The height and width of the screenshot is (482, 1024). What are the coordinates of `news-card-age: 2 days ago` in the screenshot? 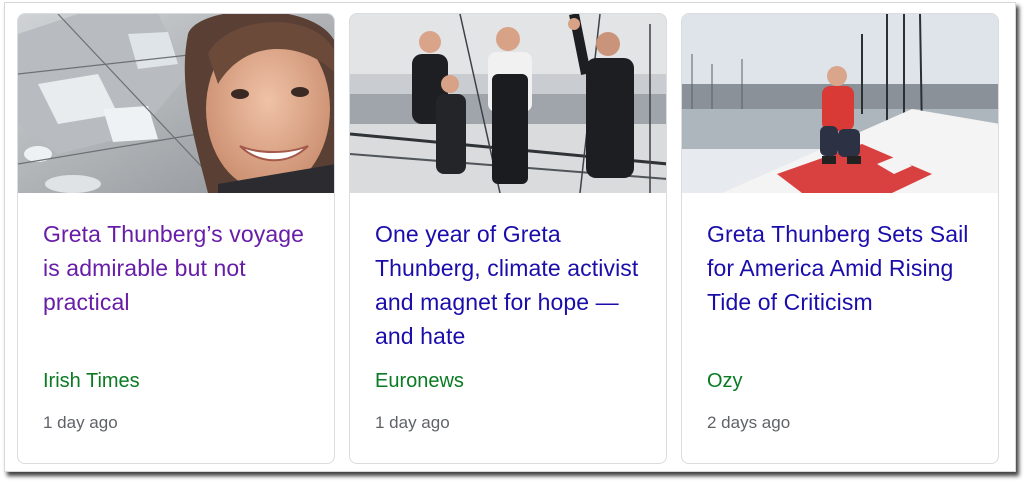 It's located at (749, 422).